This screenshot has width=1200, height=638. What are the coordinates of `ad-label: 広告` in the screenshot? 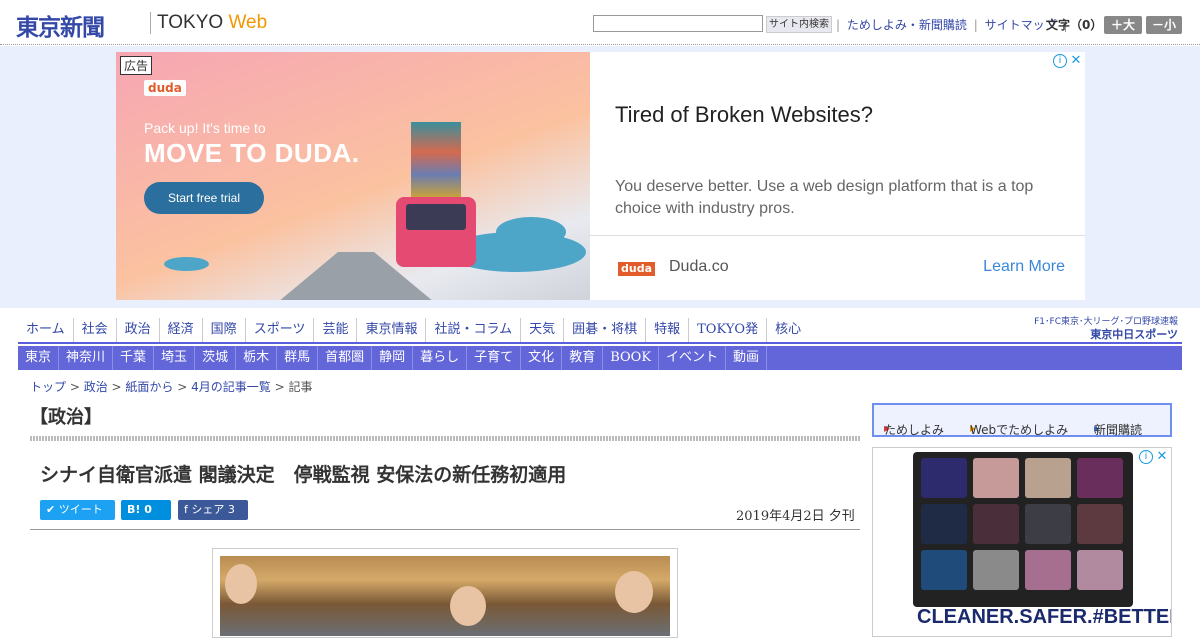 It's located at (136, 65).